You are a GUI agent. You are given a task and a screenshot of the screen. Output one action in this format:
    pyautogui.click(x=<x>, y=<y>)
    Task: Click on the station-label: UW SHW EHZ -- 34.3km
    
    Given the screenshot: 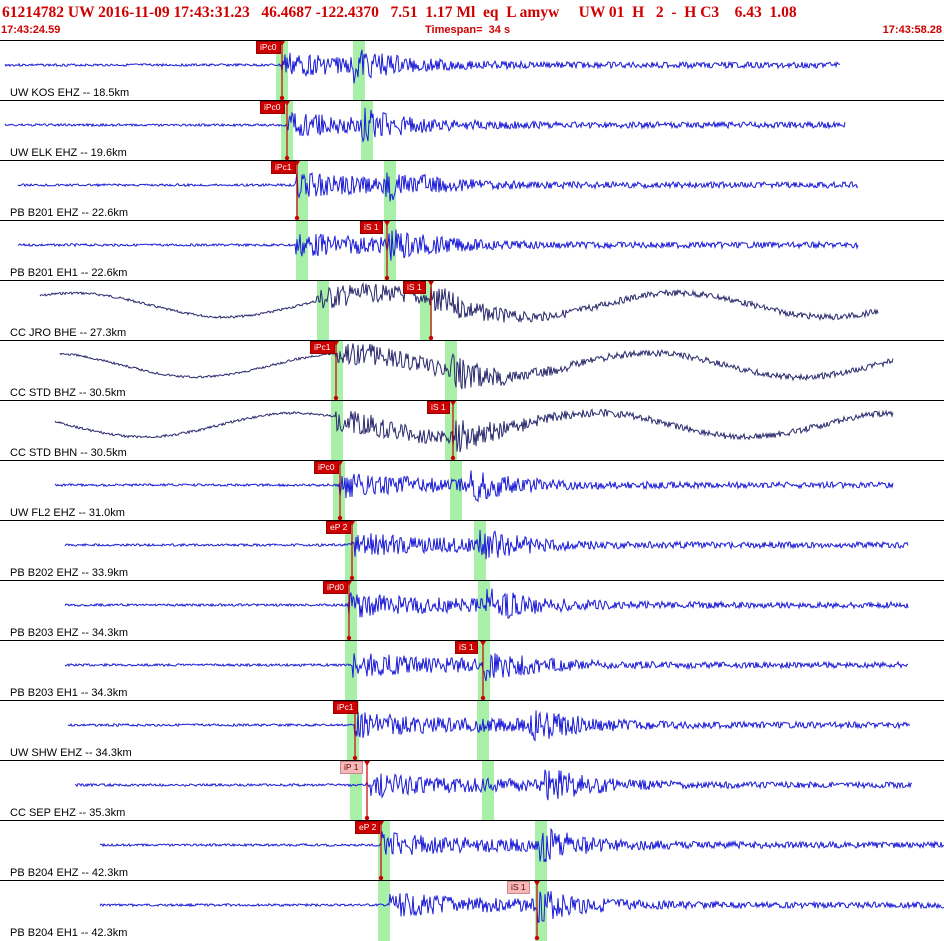 What is the action you would take?
    pyautogui.click(x=71, y=753)
    